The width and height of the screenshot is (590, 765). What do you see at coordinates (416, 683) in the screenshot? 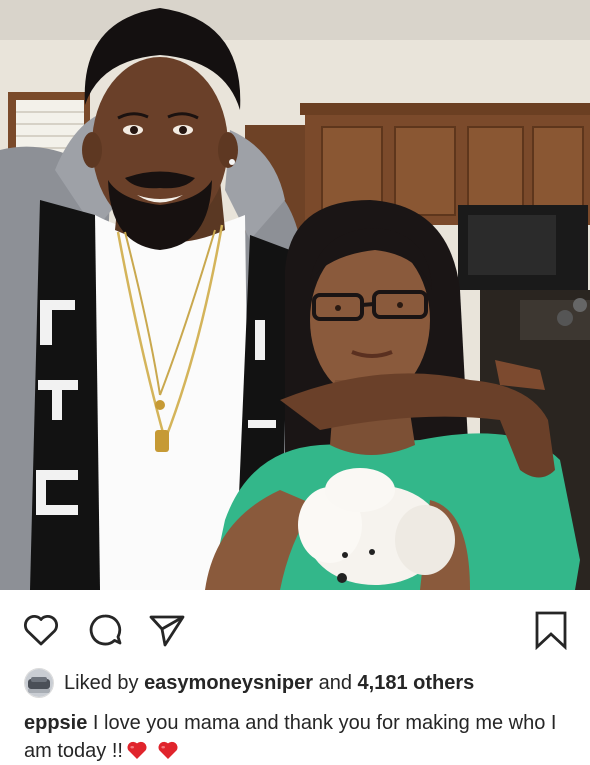
I see `likes-others-count: 4,181 others` at bounding box center [416, 683].